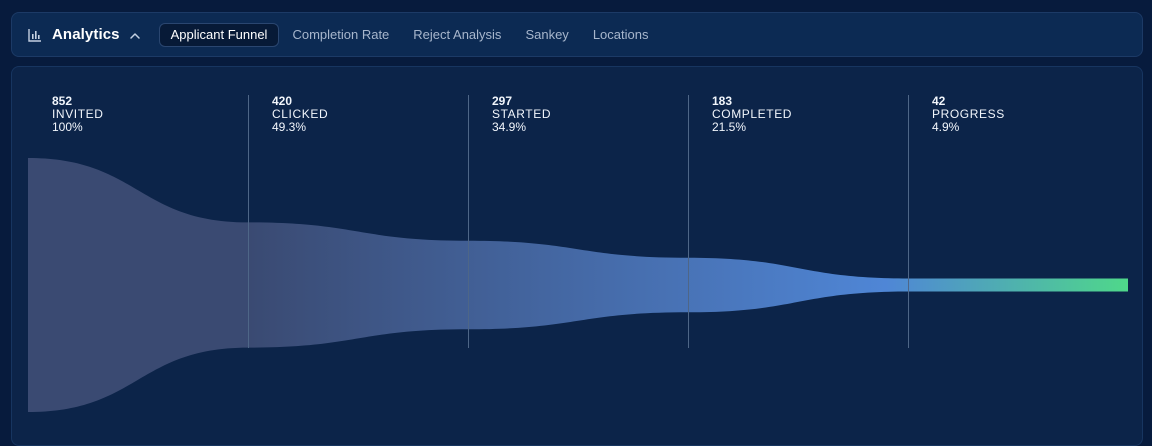  What do you see at coordinates (67, 127) in the screenshot?
I see `stage-percent: 100%` at bounding box center [67, 127].